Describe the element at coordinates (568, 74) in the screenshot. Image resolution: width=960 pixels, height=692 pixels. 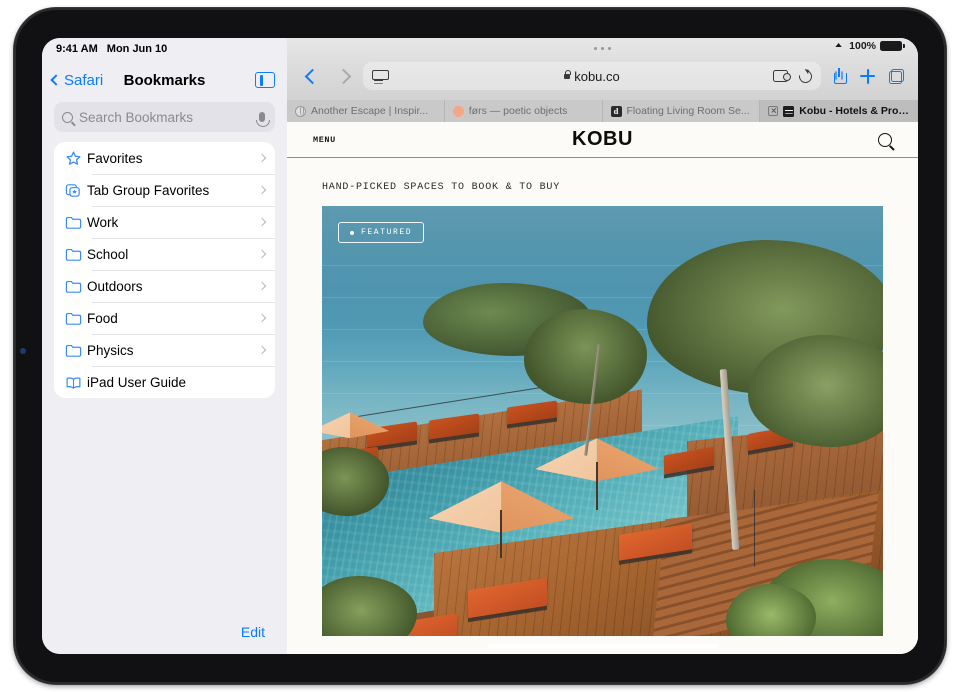
I see `lock-icon` at that location.